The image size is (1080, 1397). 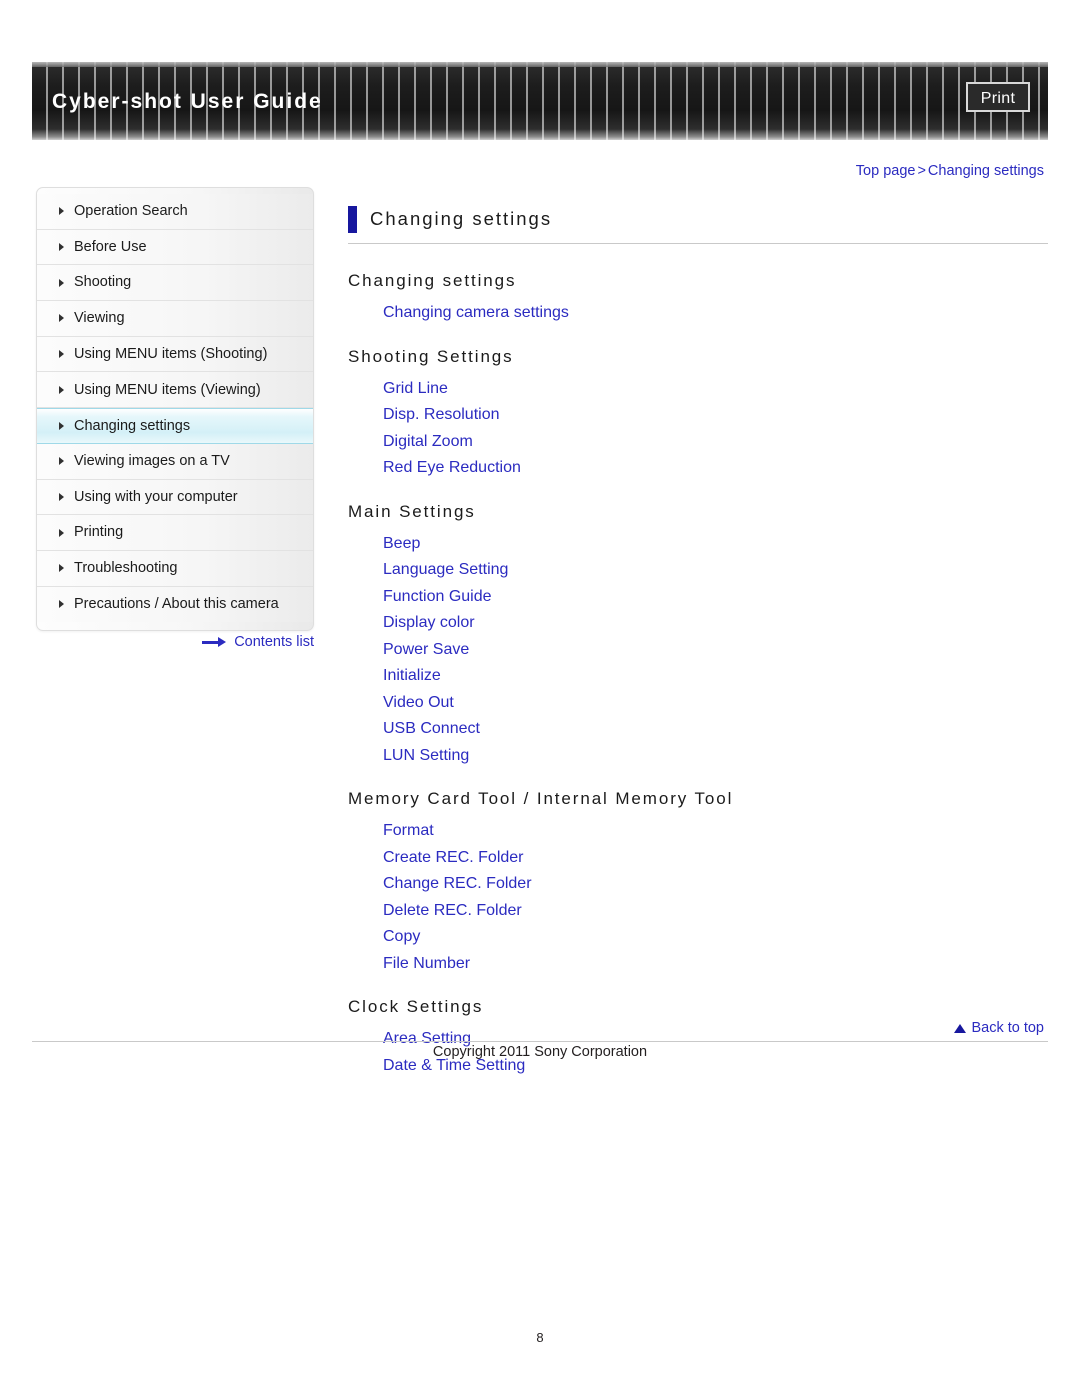 What do you see at coordinates (175, 642) in the screenshot?
I see `contents-list-link: Contents list` at bounding box center [175, 642].